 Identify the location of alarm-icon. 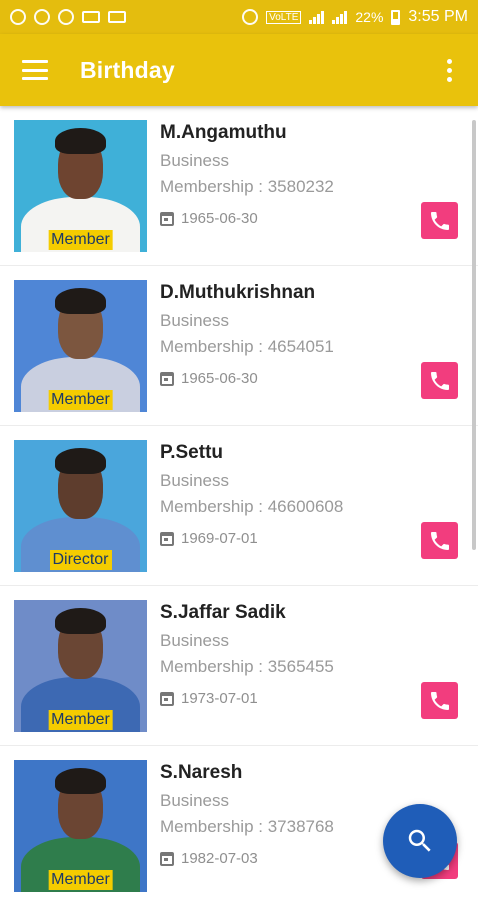
(250, 17).